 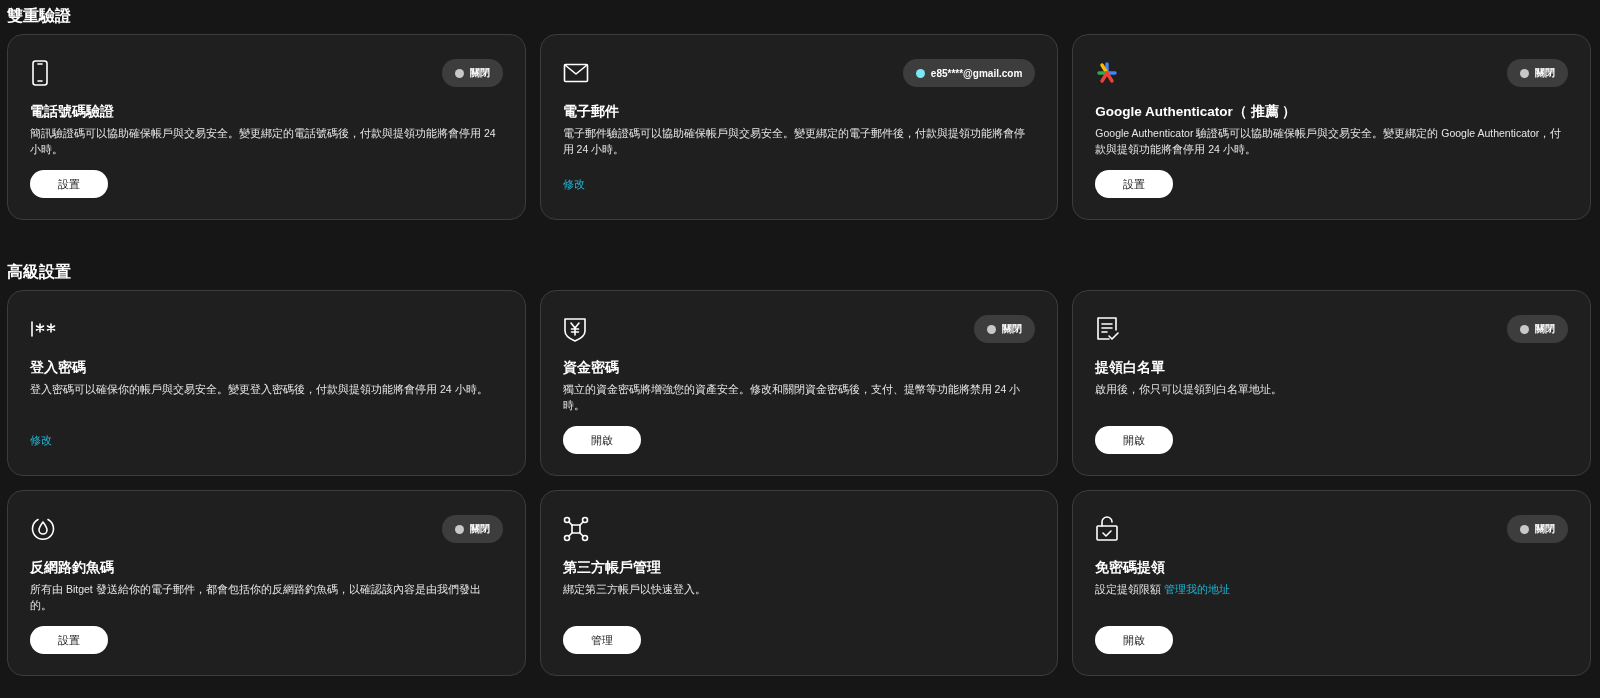 I want to click on card-description: 啟用後，你只可以提領到白名單地址。, so click(x=1189, y=389).